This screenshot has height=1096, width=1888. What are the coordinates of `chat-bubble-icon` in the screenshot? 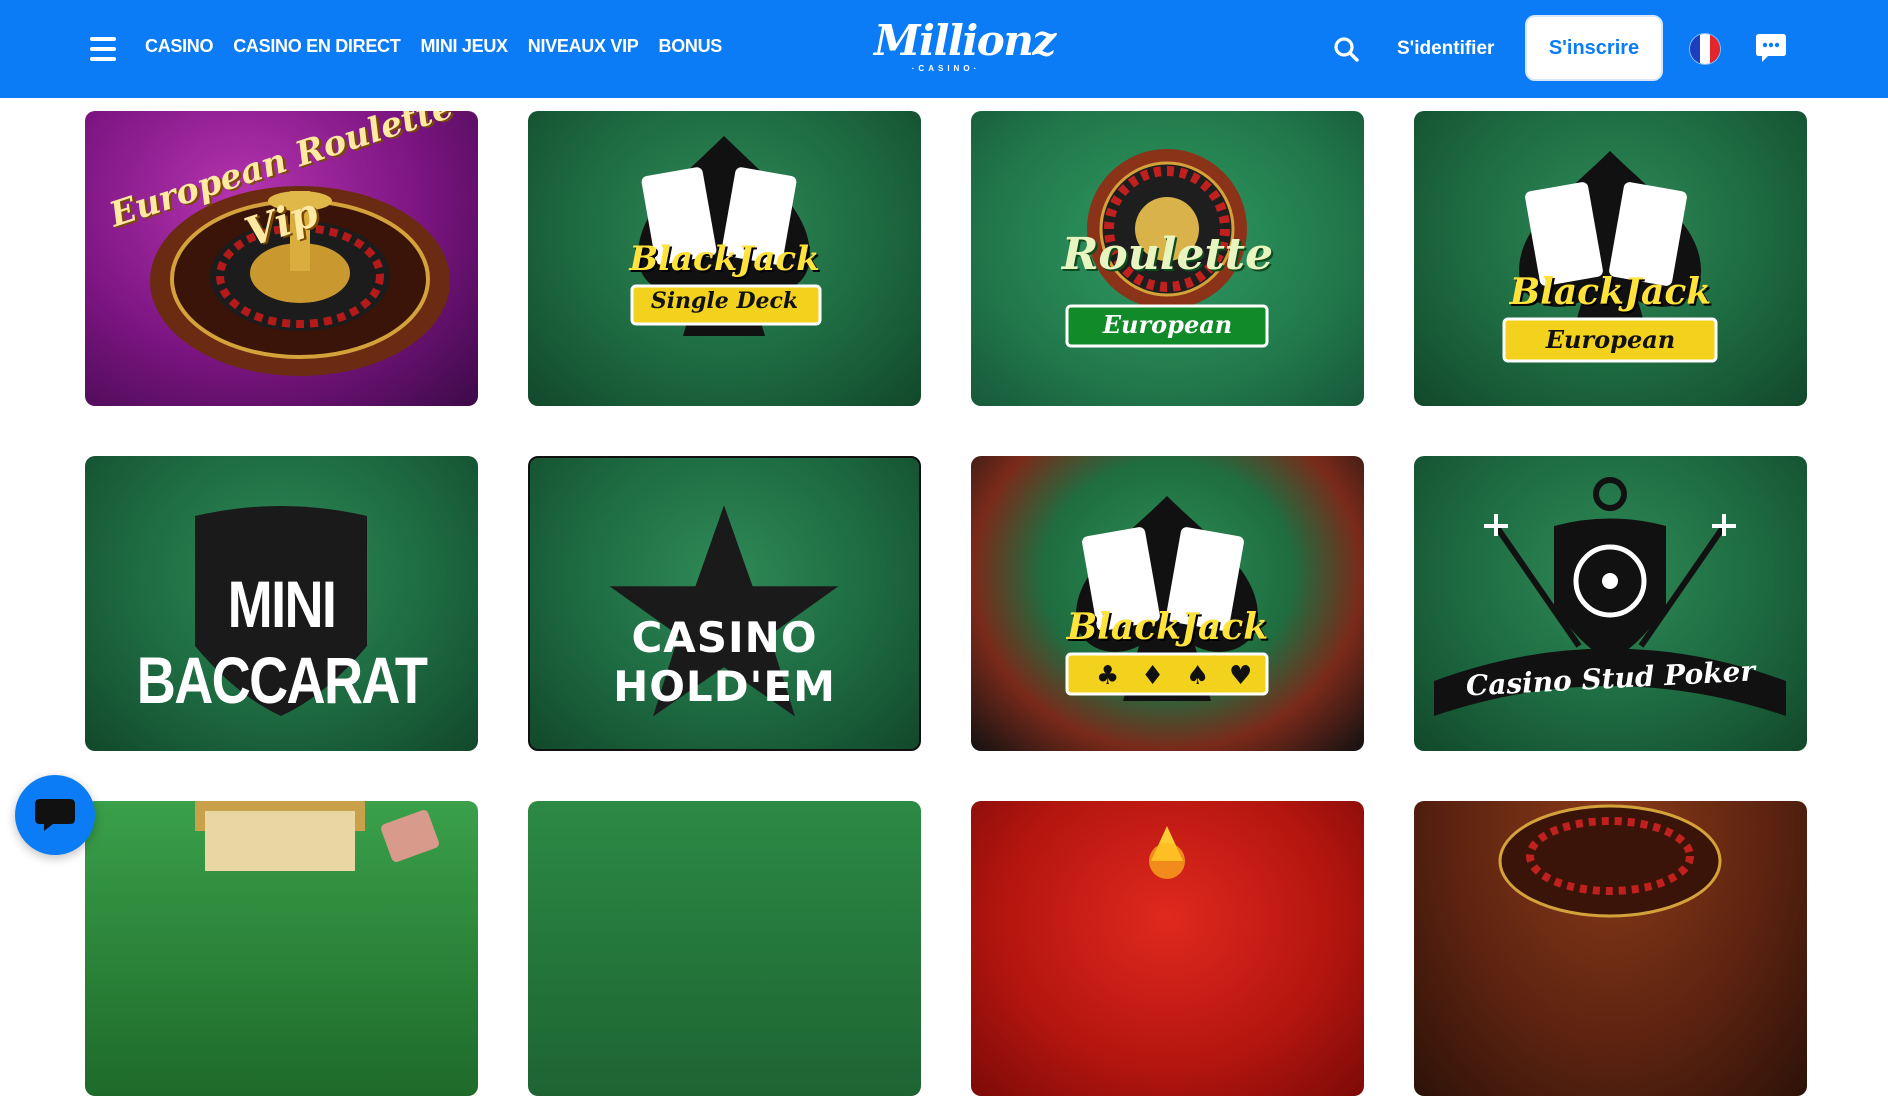 It's located at (55, 815).